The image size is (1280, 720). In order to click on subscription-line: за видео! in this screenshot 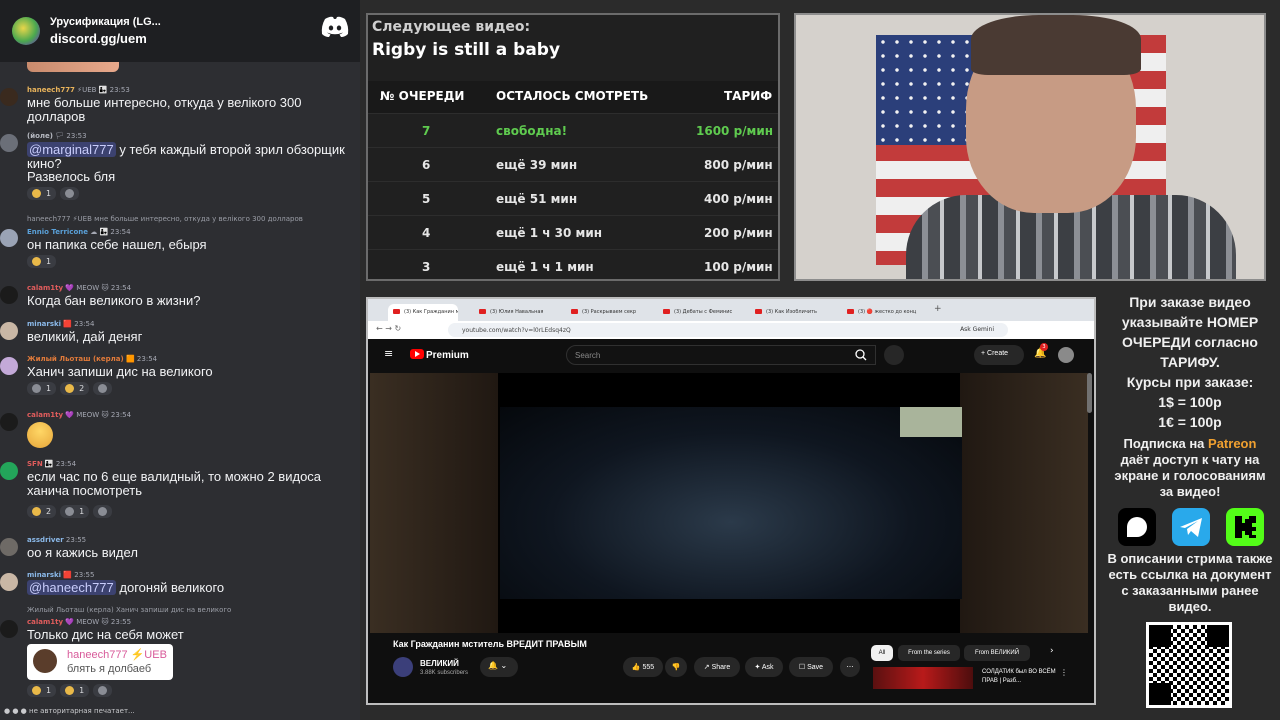, I will do `click(1190, 491)`.